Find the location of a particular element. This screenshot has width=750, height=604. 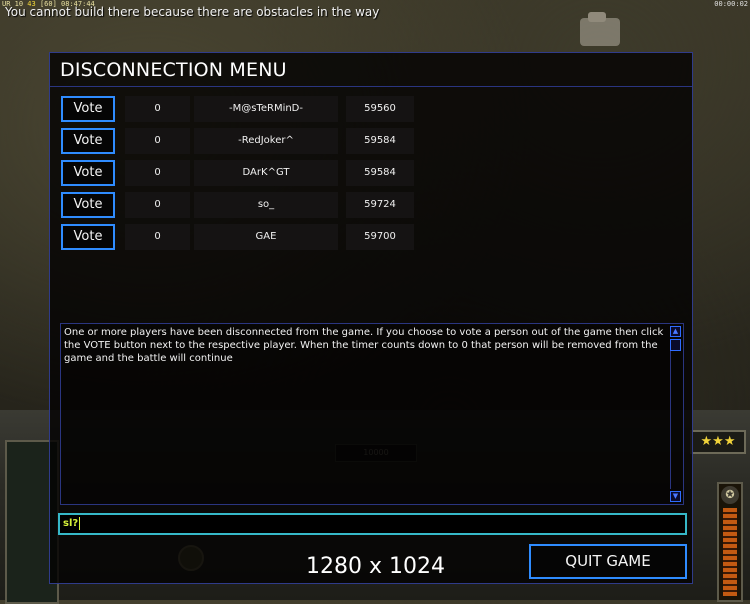

player-timer: 59560 is located at coordinates (380, 109).